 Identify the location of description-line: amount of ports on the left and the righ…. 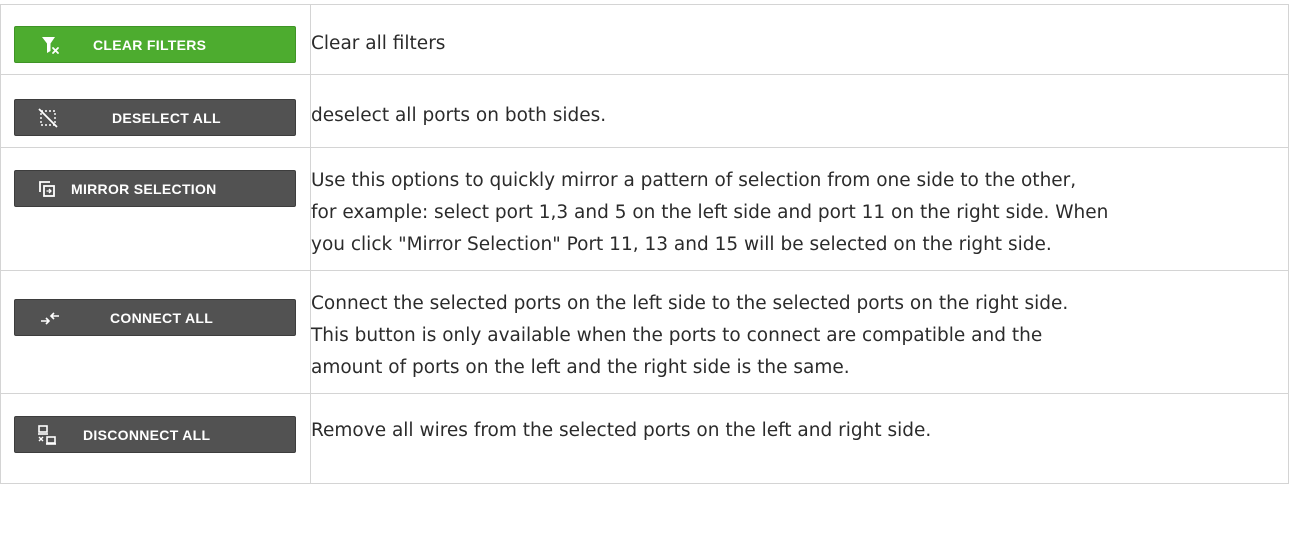
(580, 367).